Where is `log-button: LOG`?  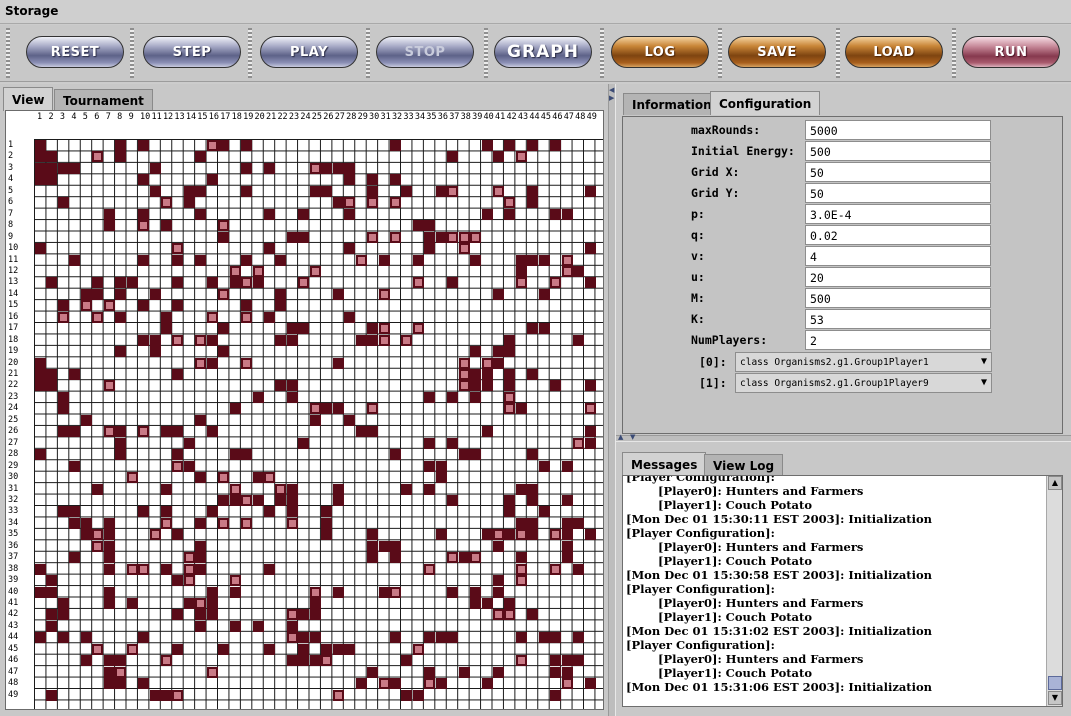 log-button: LOG is located at coordinates (660, 52).